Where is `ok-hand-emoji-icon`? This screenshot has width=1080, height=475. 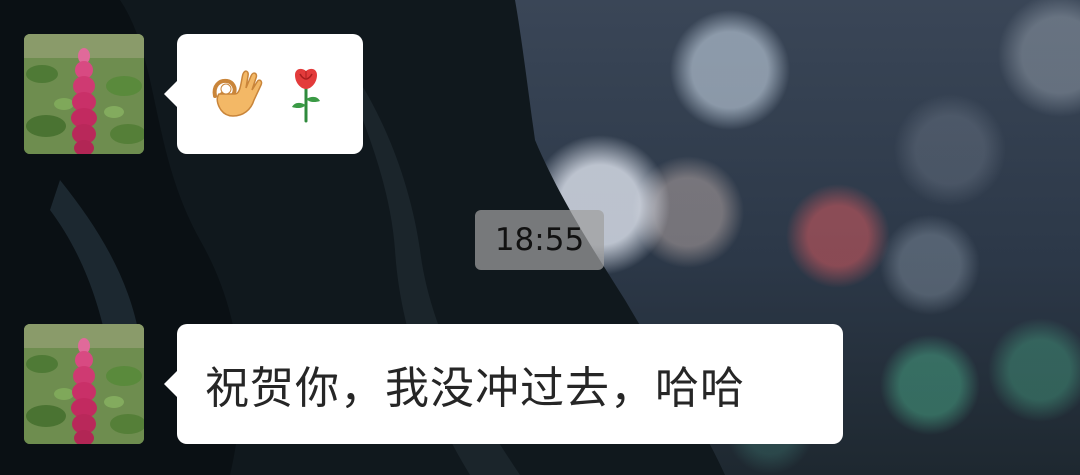
ok-hand-emoji-icon is located at coordinates (237, 93).